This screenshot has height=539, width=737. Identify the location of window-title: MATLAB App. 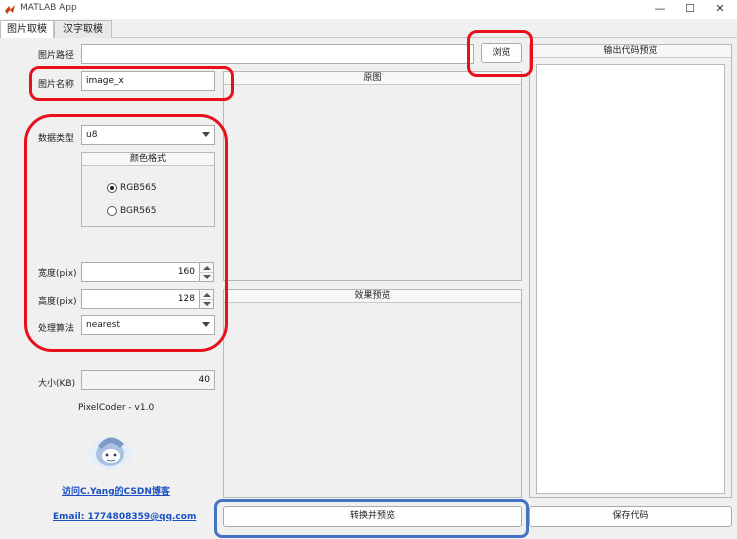
(48, 8).